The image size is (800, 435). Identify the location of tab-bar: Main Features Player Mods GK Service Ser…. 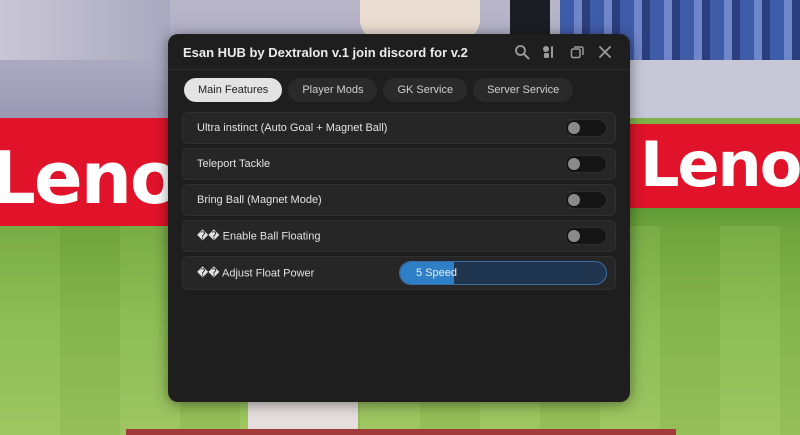
(379, 90).